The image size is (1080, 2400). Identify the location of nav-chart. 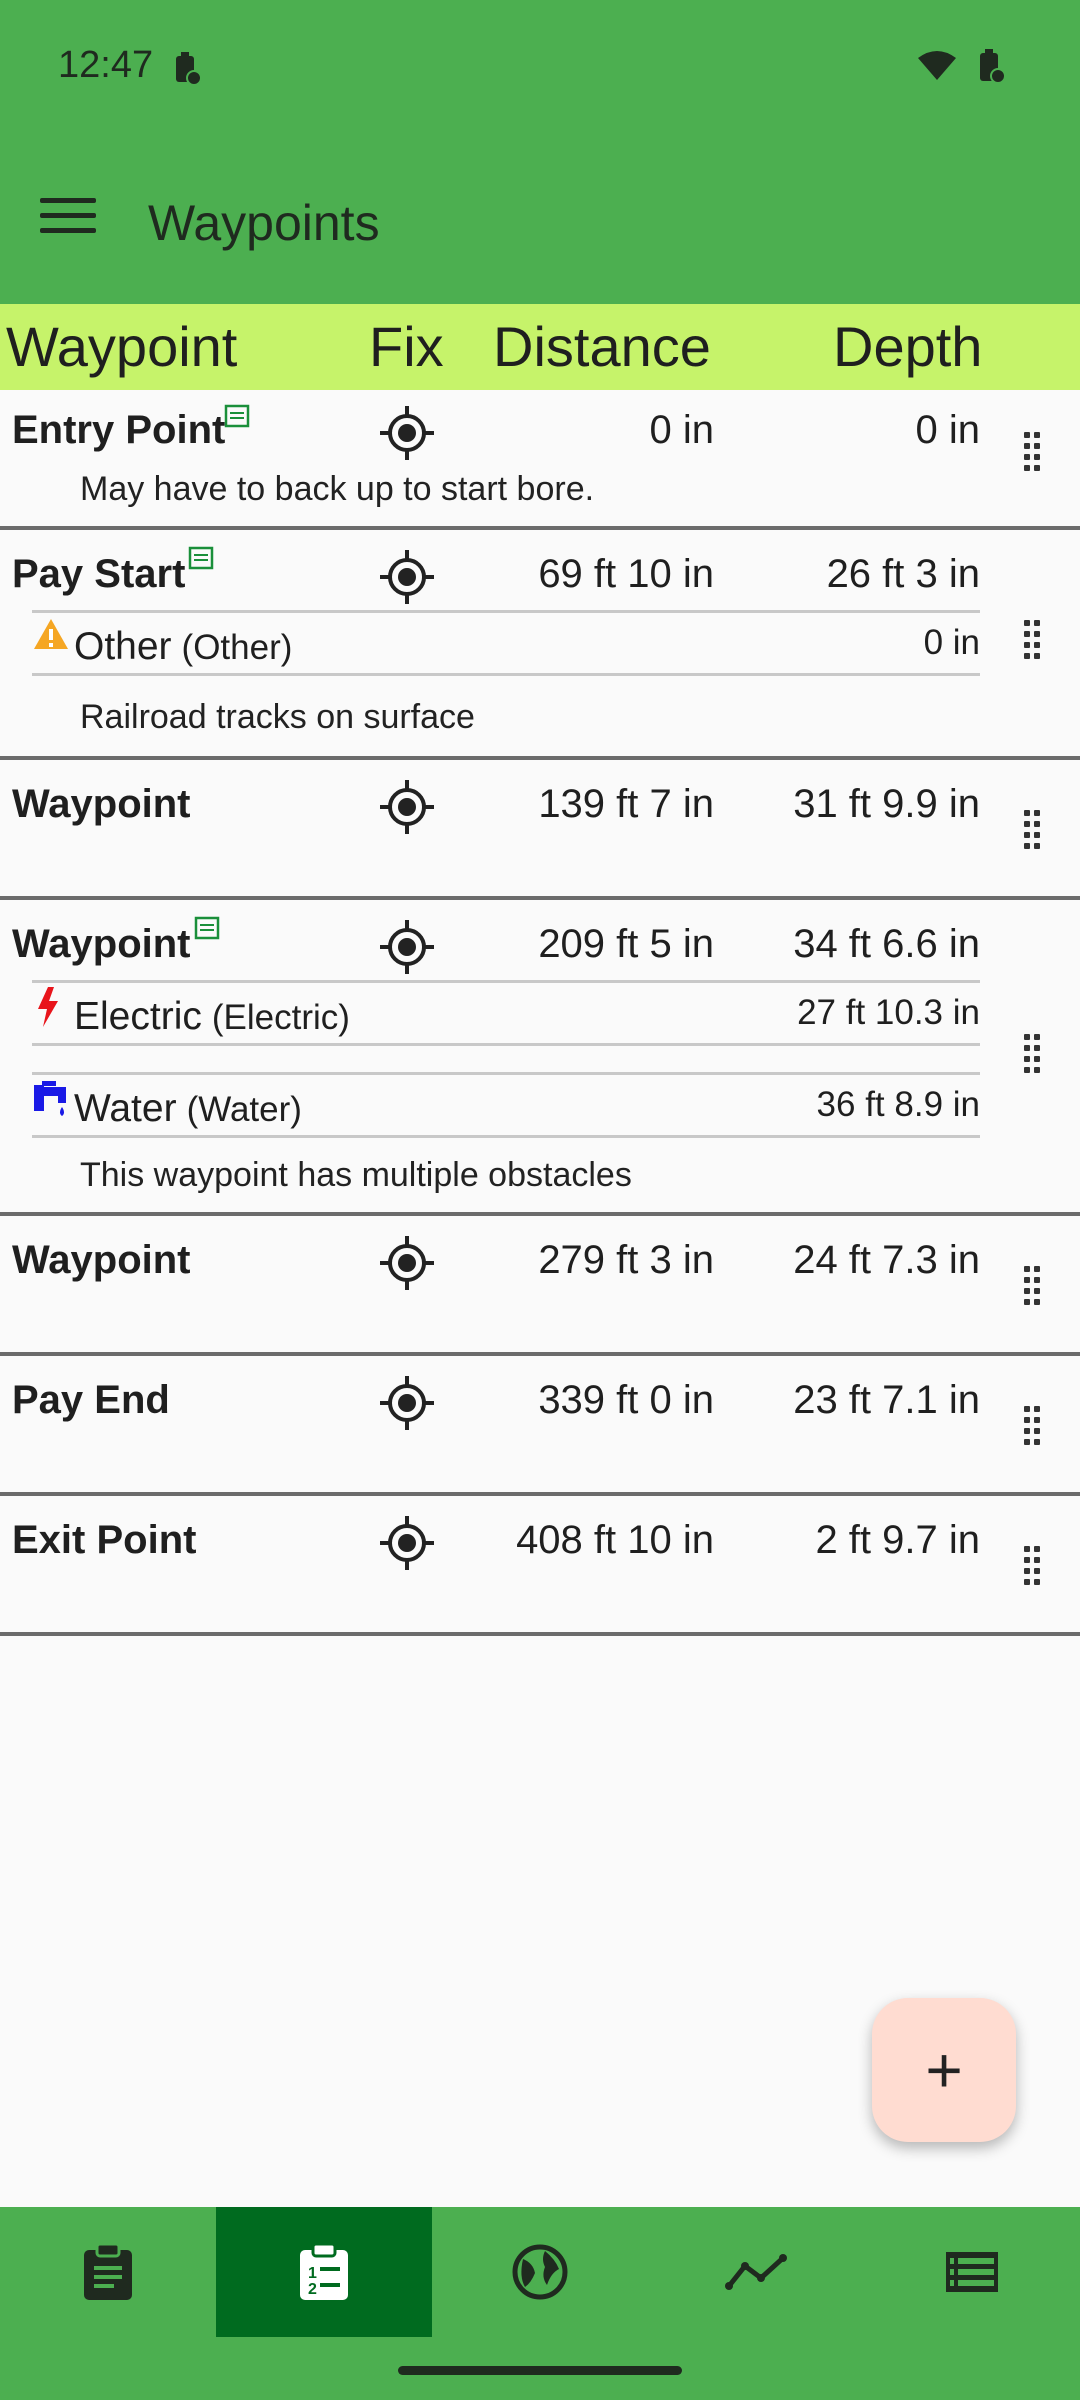
(756, 2272).